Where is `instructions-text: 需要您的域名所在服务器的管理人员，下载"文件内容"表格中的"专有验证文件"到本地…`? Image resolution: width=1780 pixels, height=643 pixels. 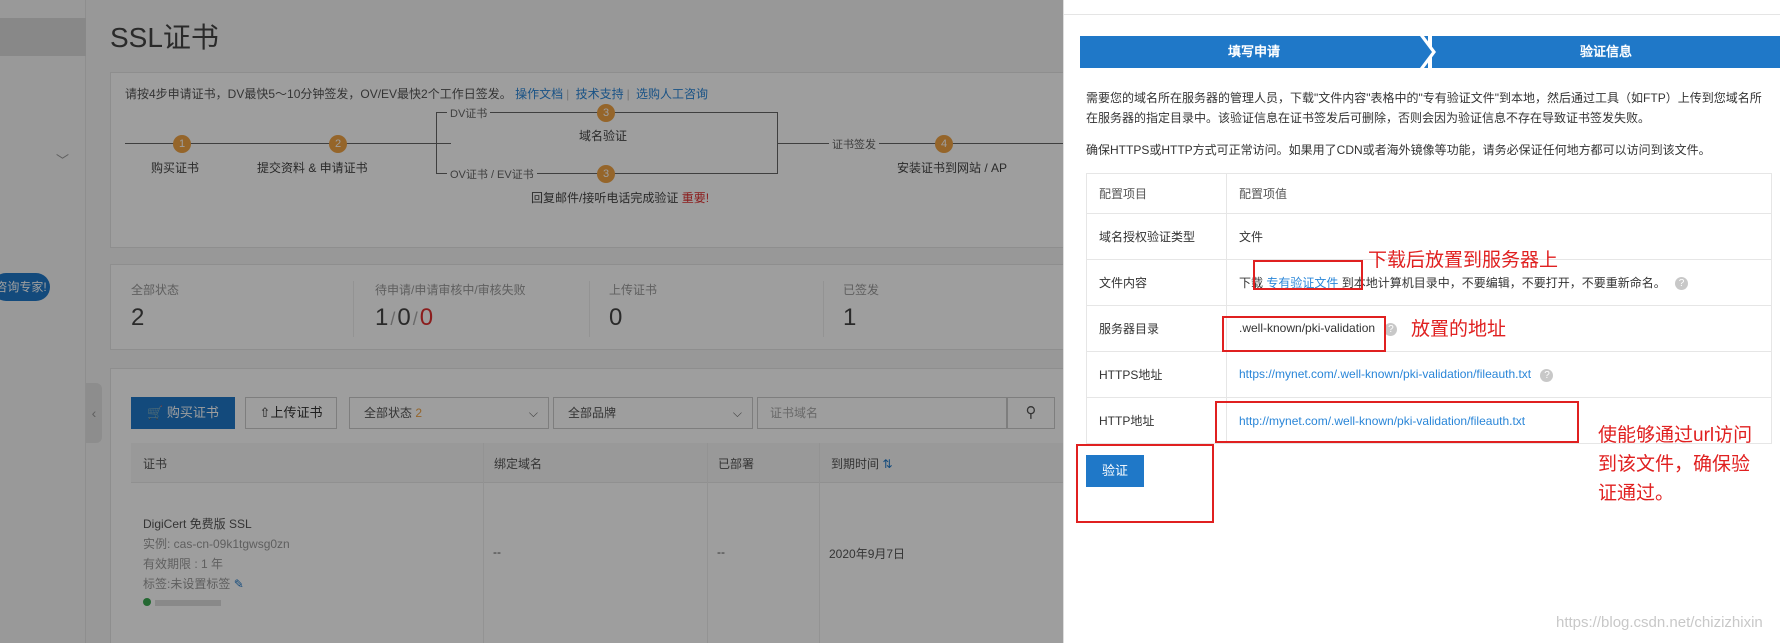
instructions-text: 需要您的域名所在服务器的管理人员，下载"文件内容"表格中的"专有验证文件"到本地… is located at coordinates (1424, 108).